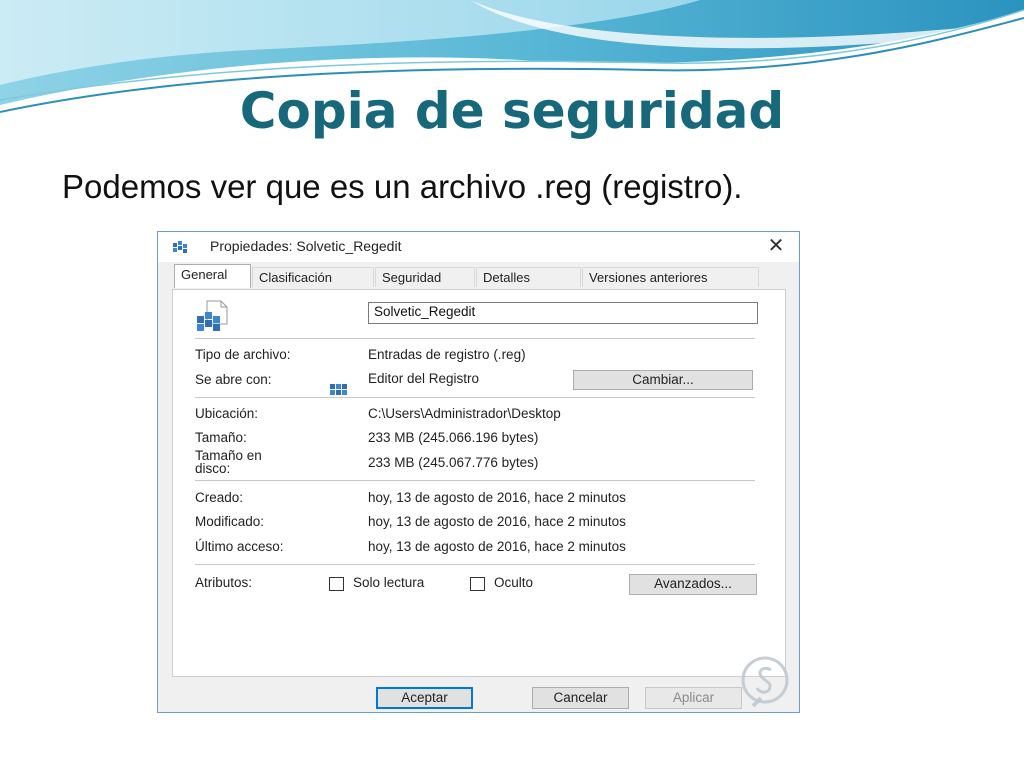 This screenshot has width=1024, height=768. I want to click on tab-versiones-anteriores: Versiones anteriores, so click(670, 277).